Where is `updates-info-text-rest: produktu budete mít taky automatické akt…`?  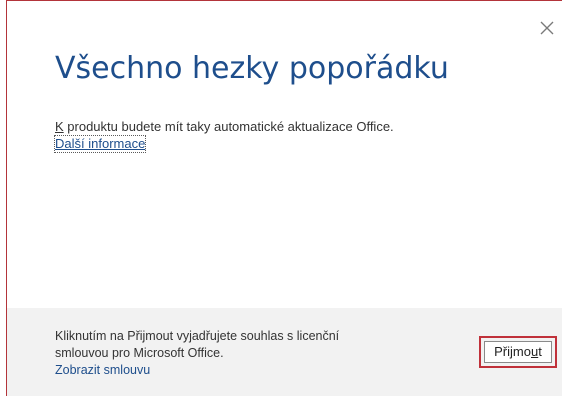 updates-info-text-rest: produktu budete mít taky automatické akt… is located at coordinates (228, 126).